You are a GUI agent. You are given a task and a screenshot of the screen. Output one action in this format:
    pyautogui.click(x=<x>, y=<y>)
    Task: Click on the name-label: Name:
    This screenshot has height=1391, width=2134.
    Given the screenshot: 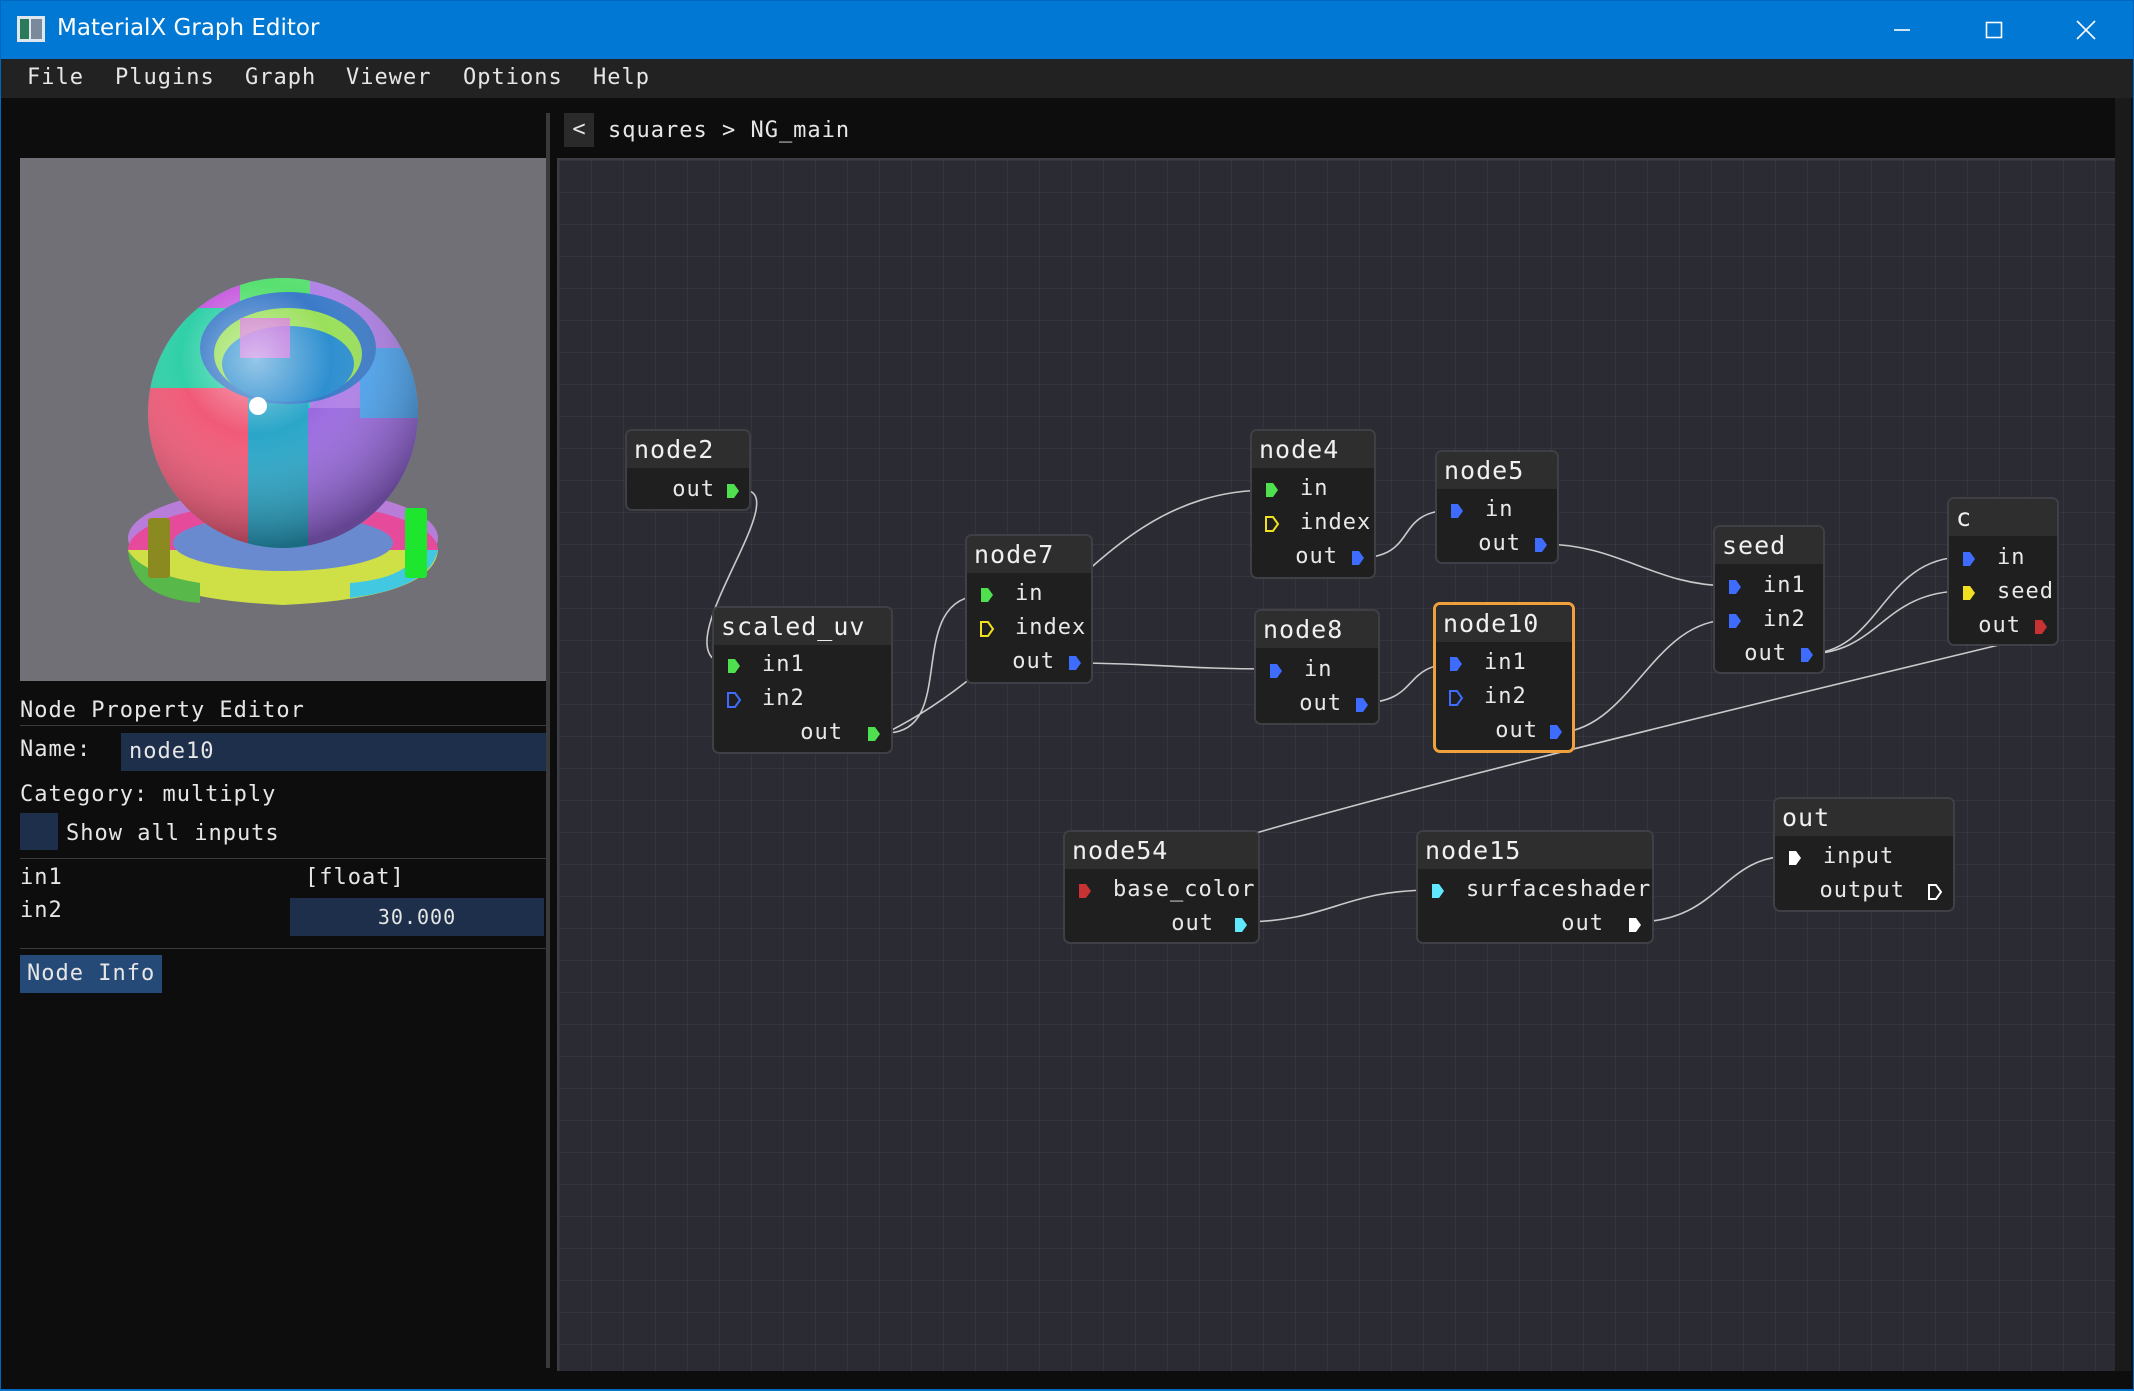 What is the action you would take?
    pyautogui.click(x=56, y=749)
    